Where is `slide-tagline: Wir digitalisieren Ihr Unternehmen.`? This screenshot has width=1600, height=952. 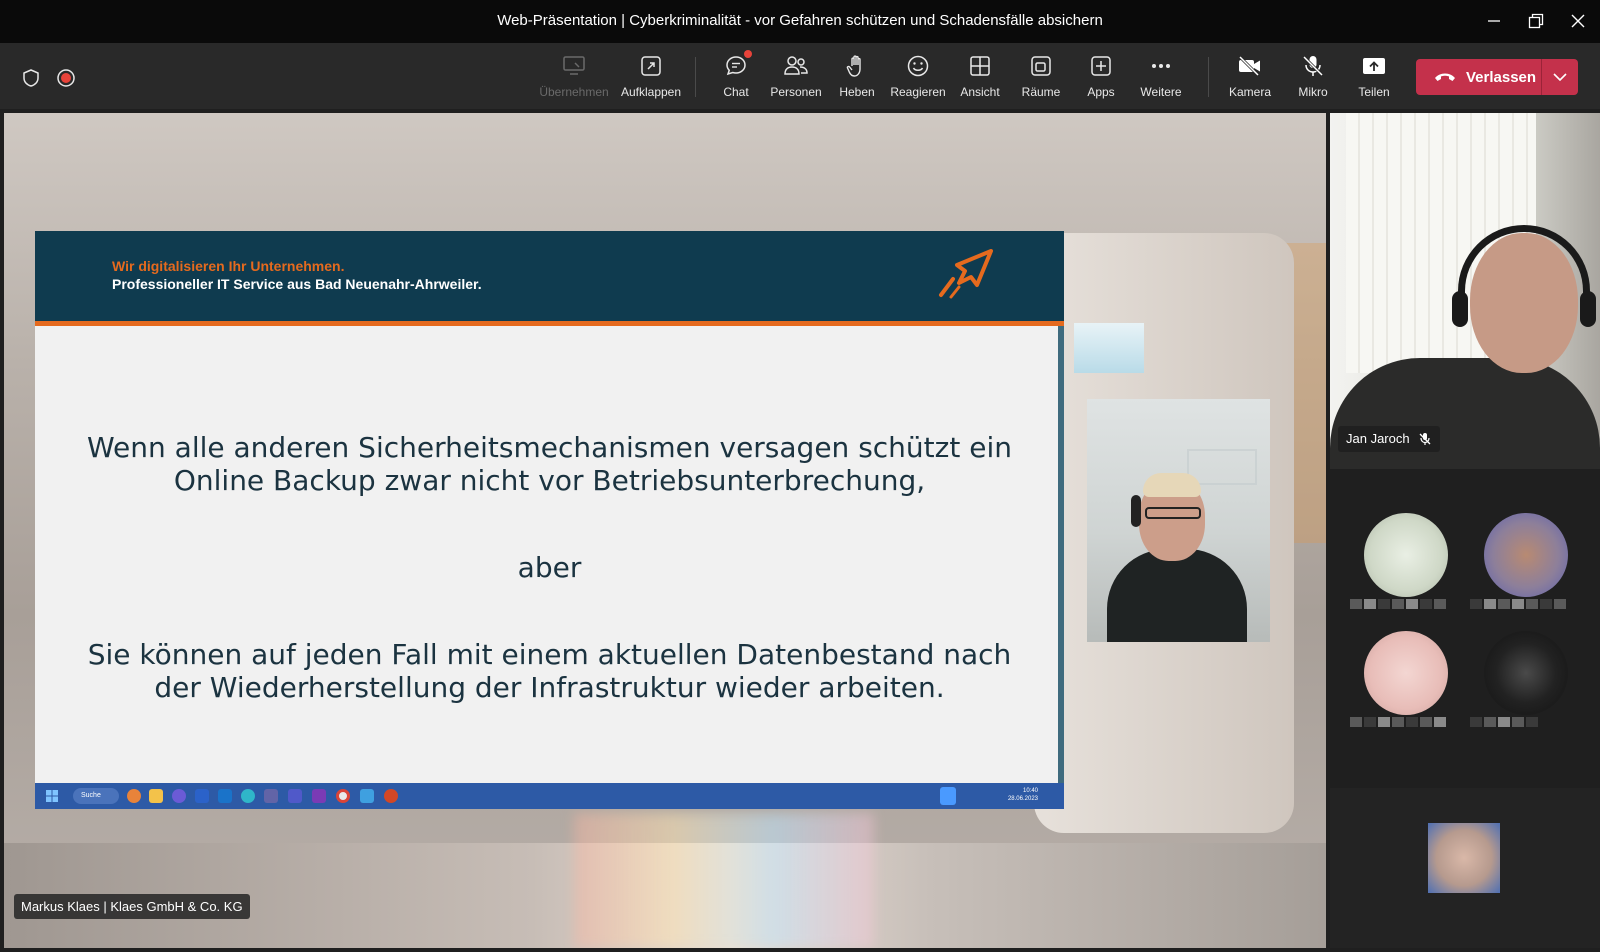 slide-tagline: Wir digitalisieren Ihr Unternehmen. is located at coordinates (228, 266).